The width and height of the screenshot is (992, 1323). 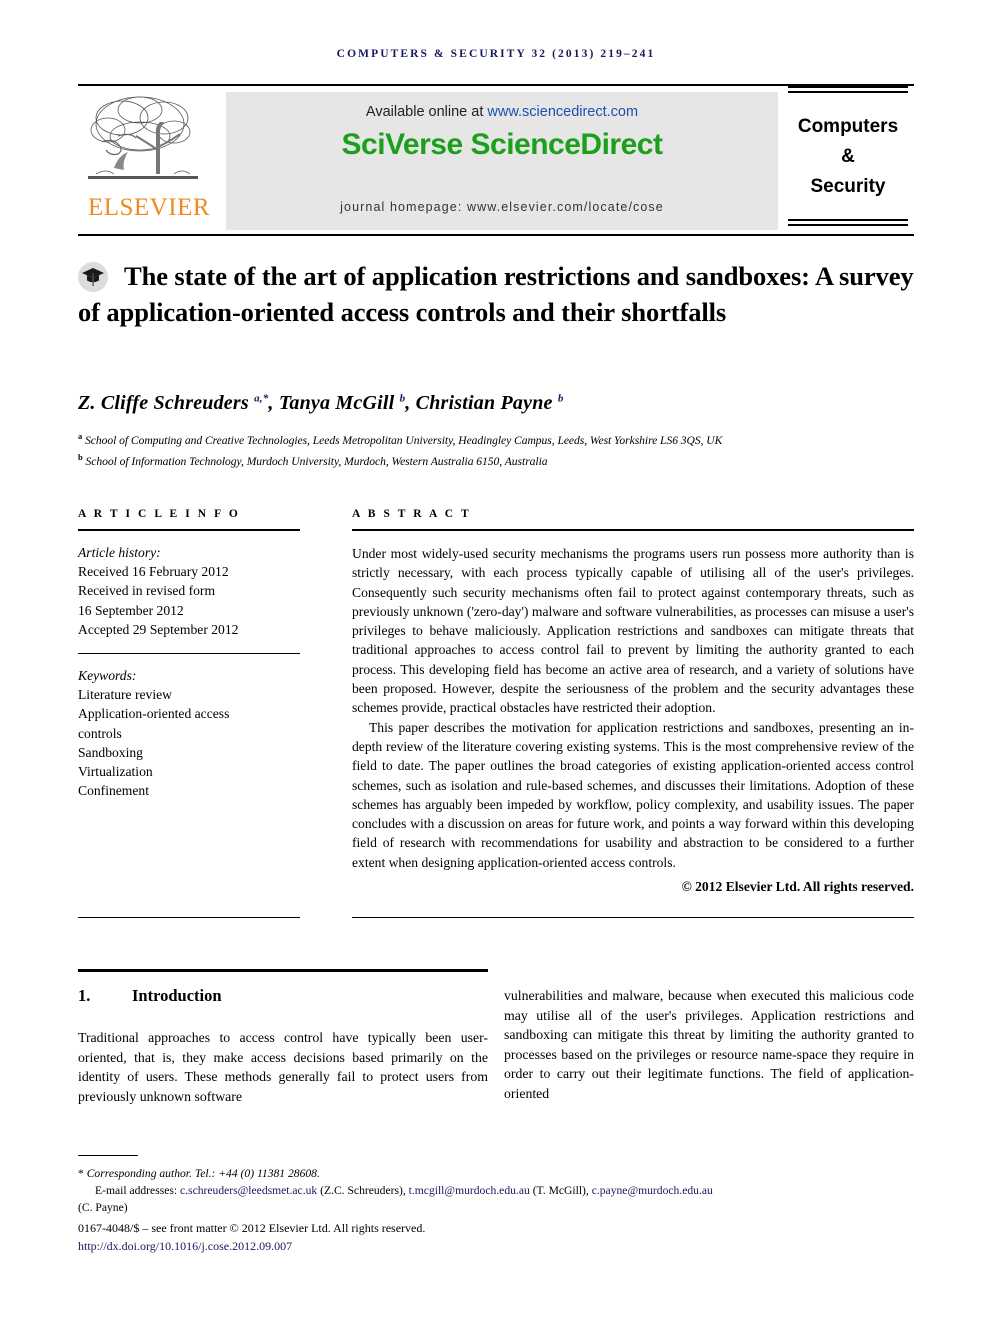 What do you see at coordinates (131, 610) in the screenshot?
I see `history-item: 16 September 2012` at bounding box center [131, 610].